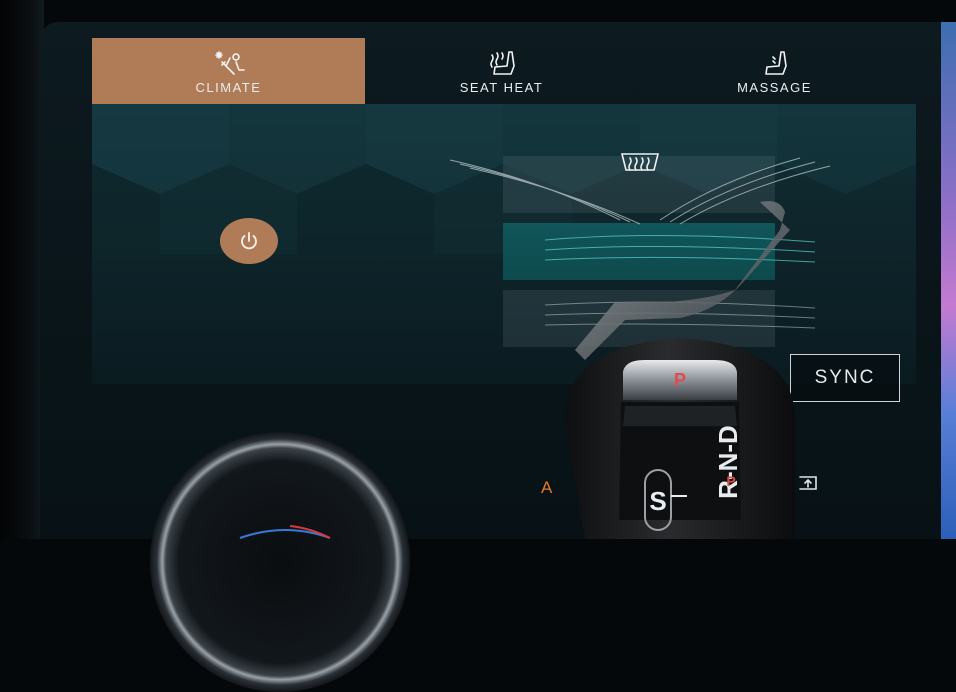 This screenshot has height=692, width=956. Describe the element at coordinates (229, 63) in the screenshot. I see `climate-icon` at that location.